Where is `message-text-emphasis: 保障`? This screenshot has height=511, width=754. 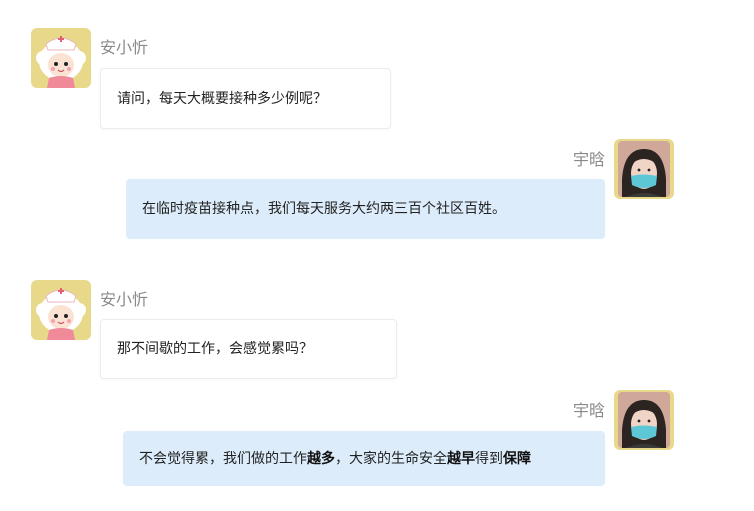
message-text-emphasis: 保障 is located at coordinates (517, 458).